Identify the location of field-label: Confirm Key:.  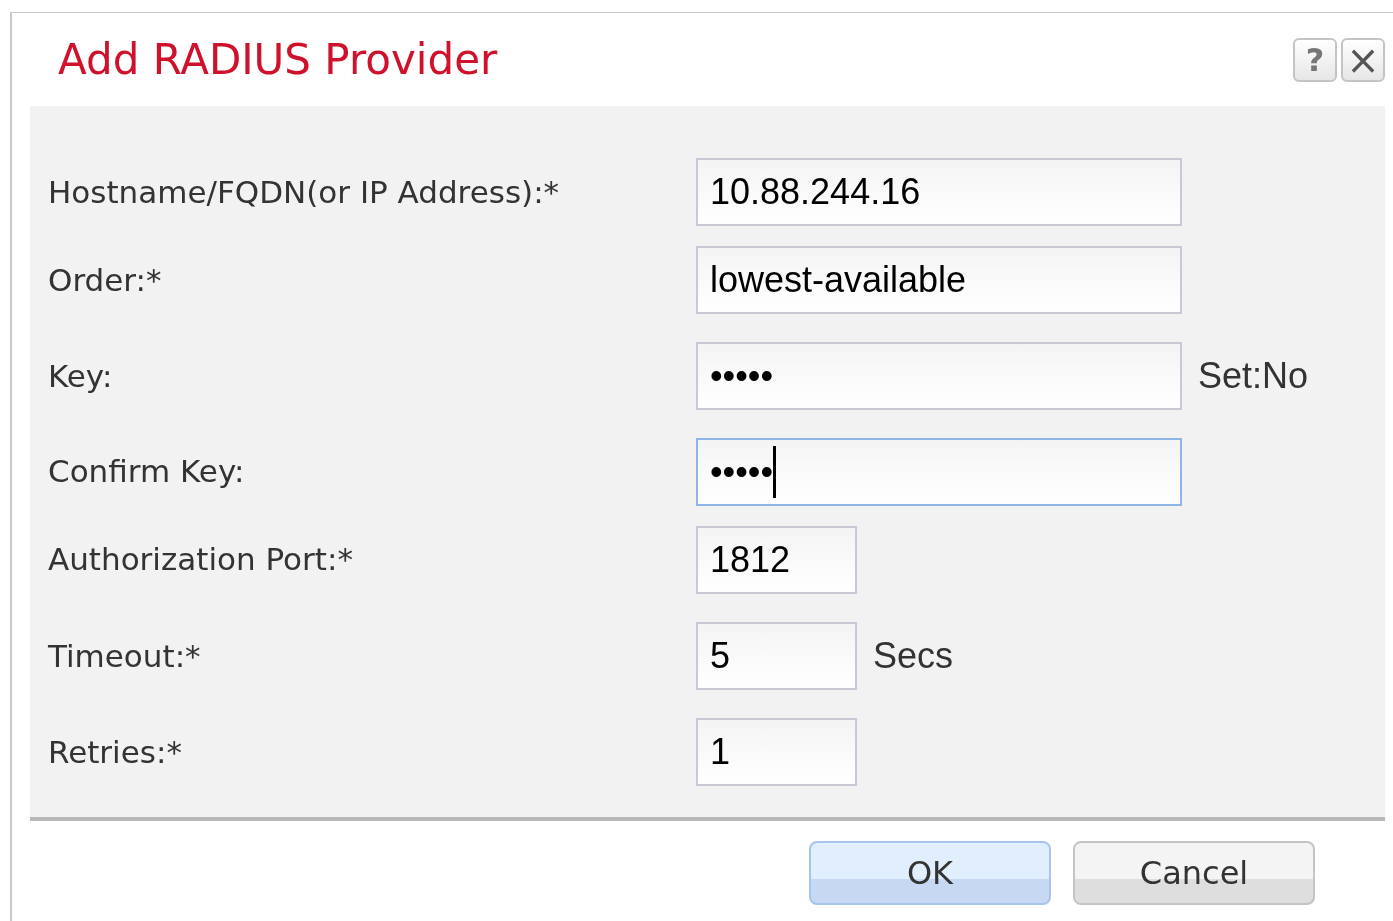
(146, 472).